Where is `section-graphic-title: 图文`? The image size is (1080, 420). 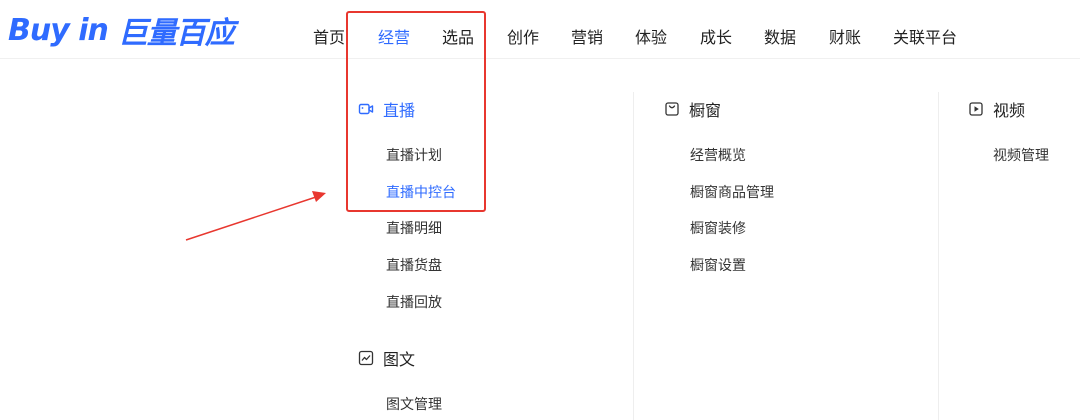 section-graphic-title: 图文 is located at coordinates (399, 359).